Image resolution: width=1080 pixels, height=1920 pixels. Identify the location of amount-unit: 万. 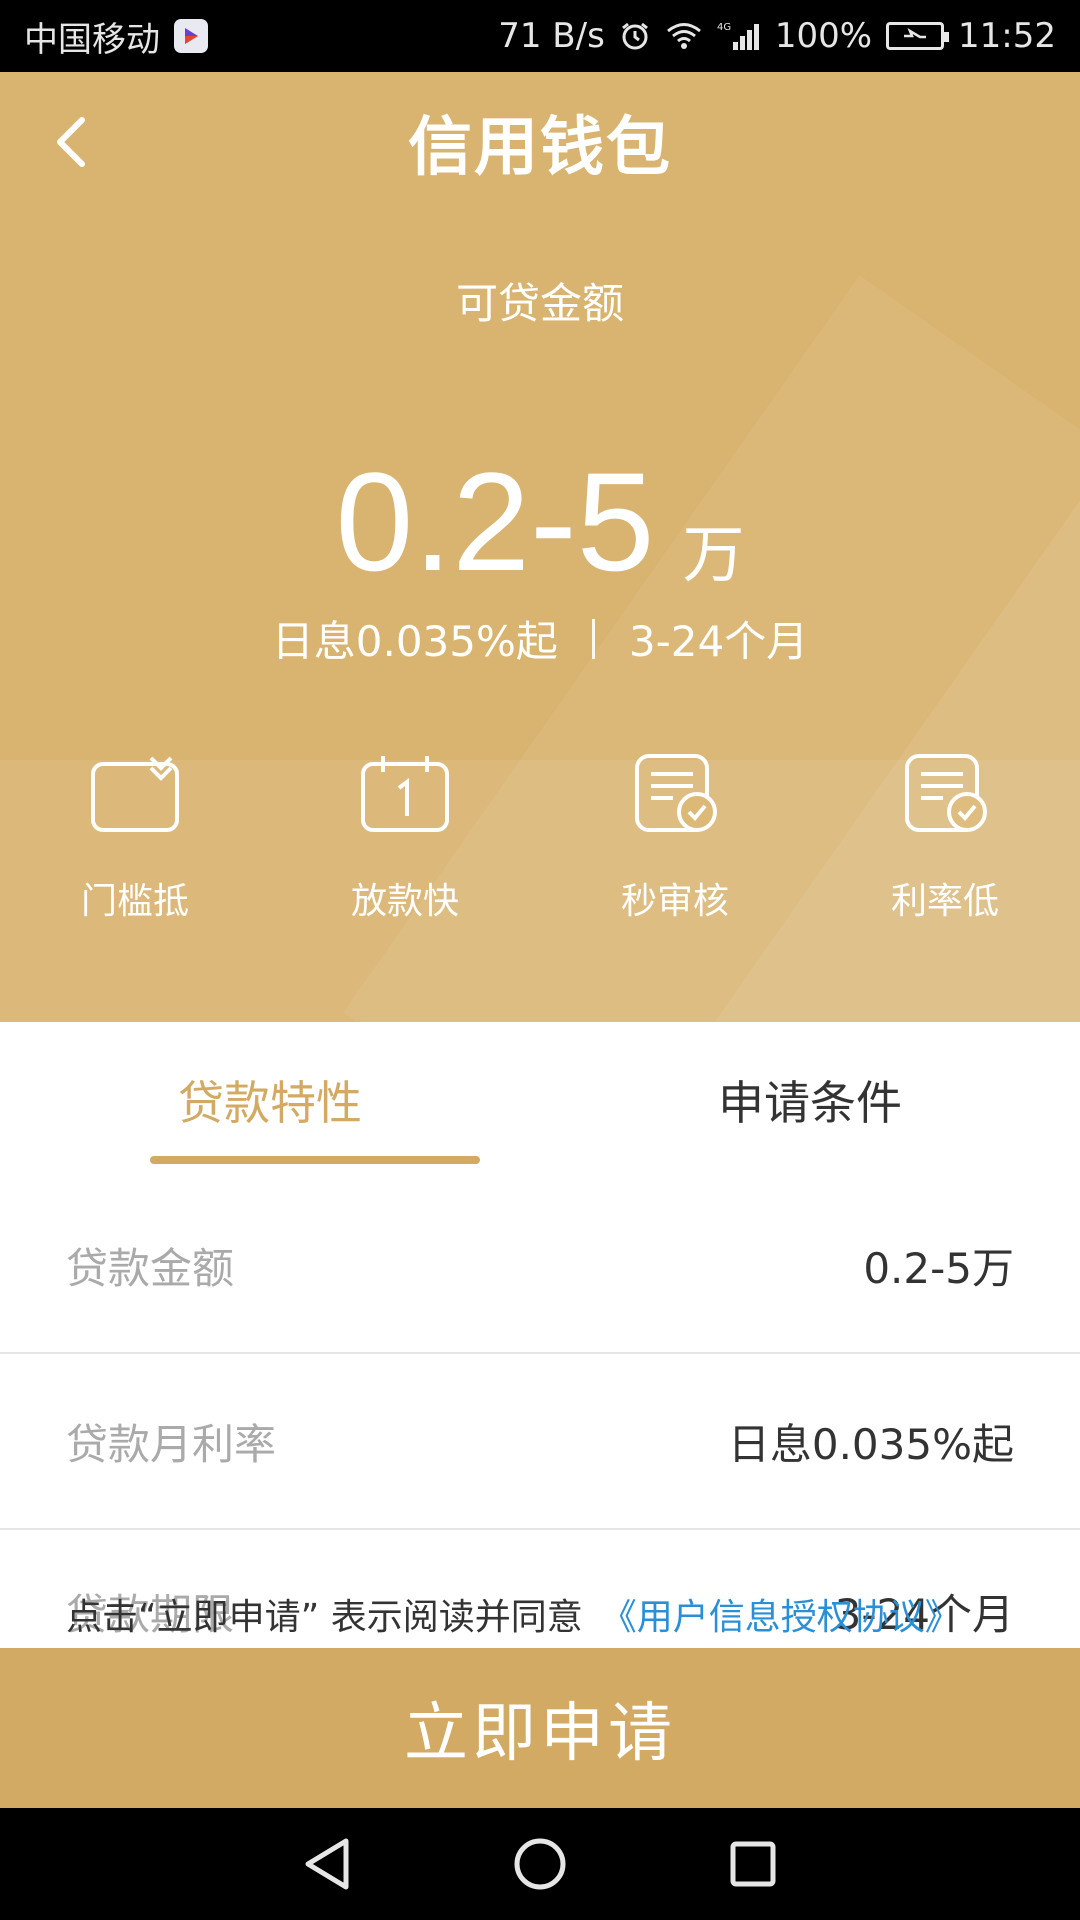
(713, 554).